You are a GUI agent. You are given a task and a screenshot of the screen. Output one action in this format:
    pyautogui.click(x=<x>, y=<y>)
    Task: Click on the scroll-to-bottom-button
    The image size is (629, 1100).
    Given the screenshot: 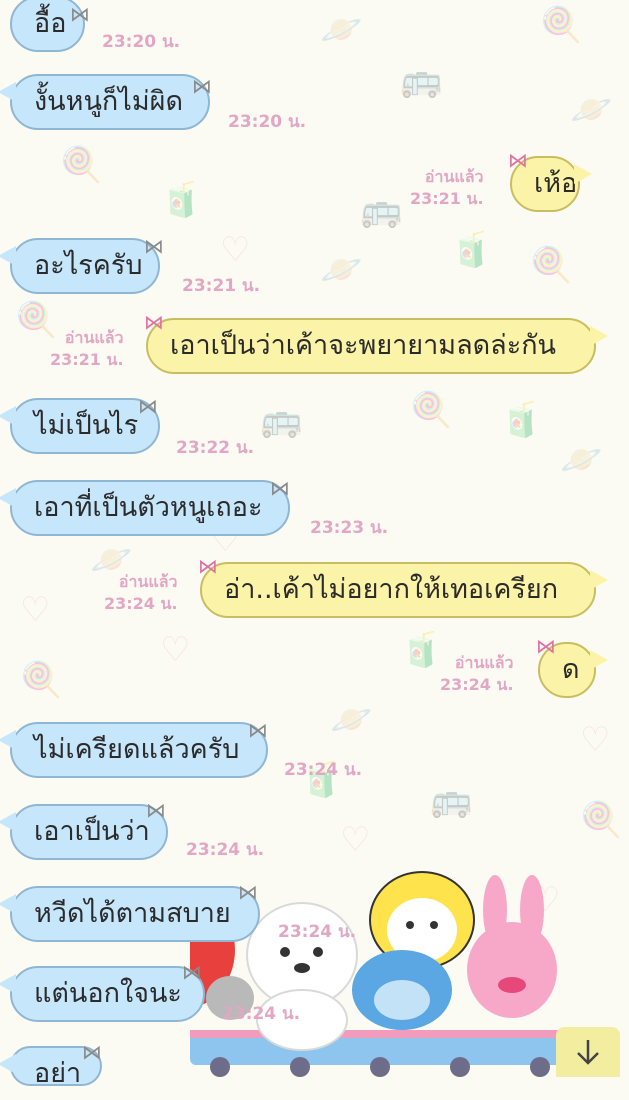 What is the action you would take?
    pyautogui.click(x=588, y=1052)
    